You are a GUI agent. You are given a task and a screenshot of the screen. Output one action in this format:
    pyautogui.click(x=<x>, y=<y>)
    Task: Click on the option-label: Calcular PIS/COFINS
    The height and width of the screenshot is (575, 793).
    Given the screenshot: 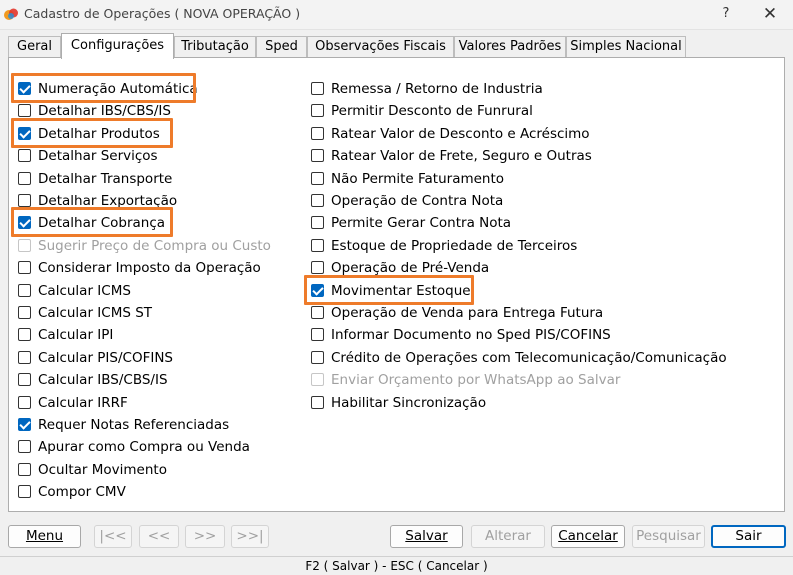 What is the action you would take?
    pyautogui.click(x=105, y=358)
    